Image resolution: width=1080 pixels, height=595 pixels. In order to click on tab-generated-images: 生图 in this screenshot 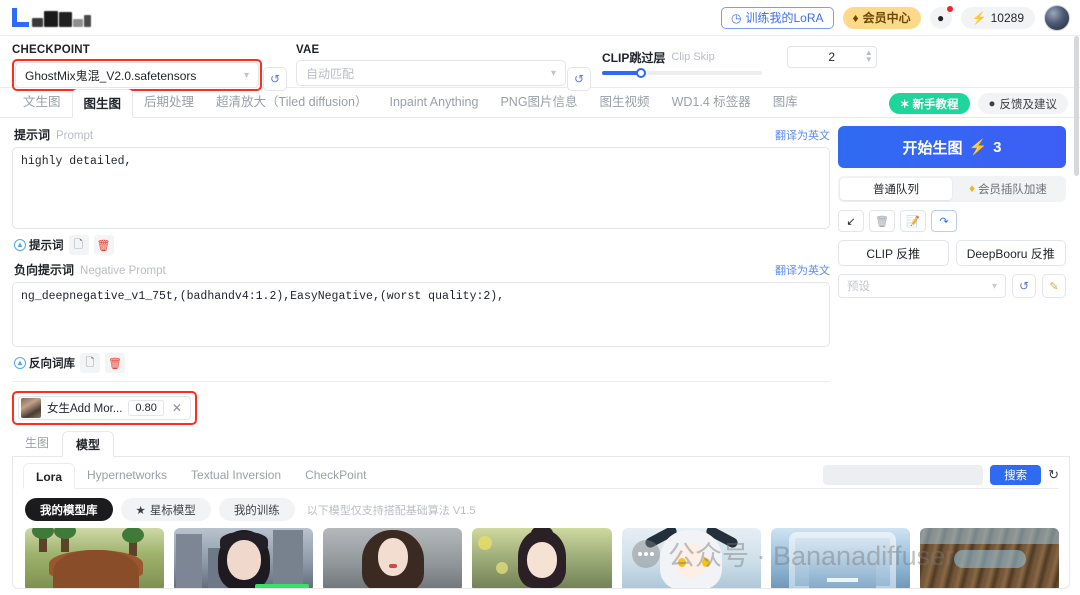, I will do `click(37, 443)`.